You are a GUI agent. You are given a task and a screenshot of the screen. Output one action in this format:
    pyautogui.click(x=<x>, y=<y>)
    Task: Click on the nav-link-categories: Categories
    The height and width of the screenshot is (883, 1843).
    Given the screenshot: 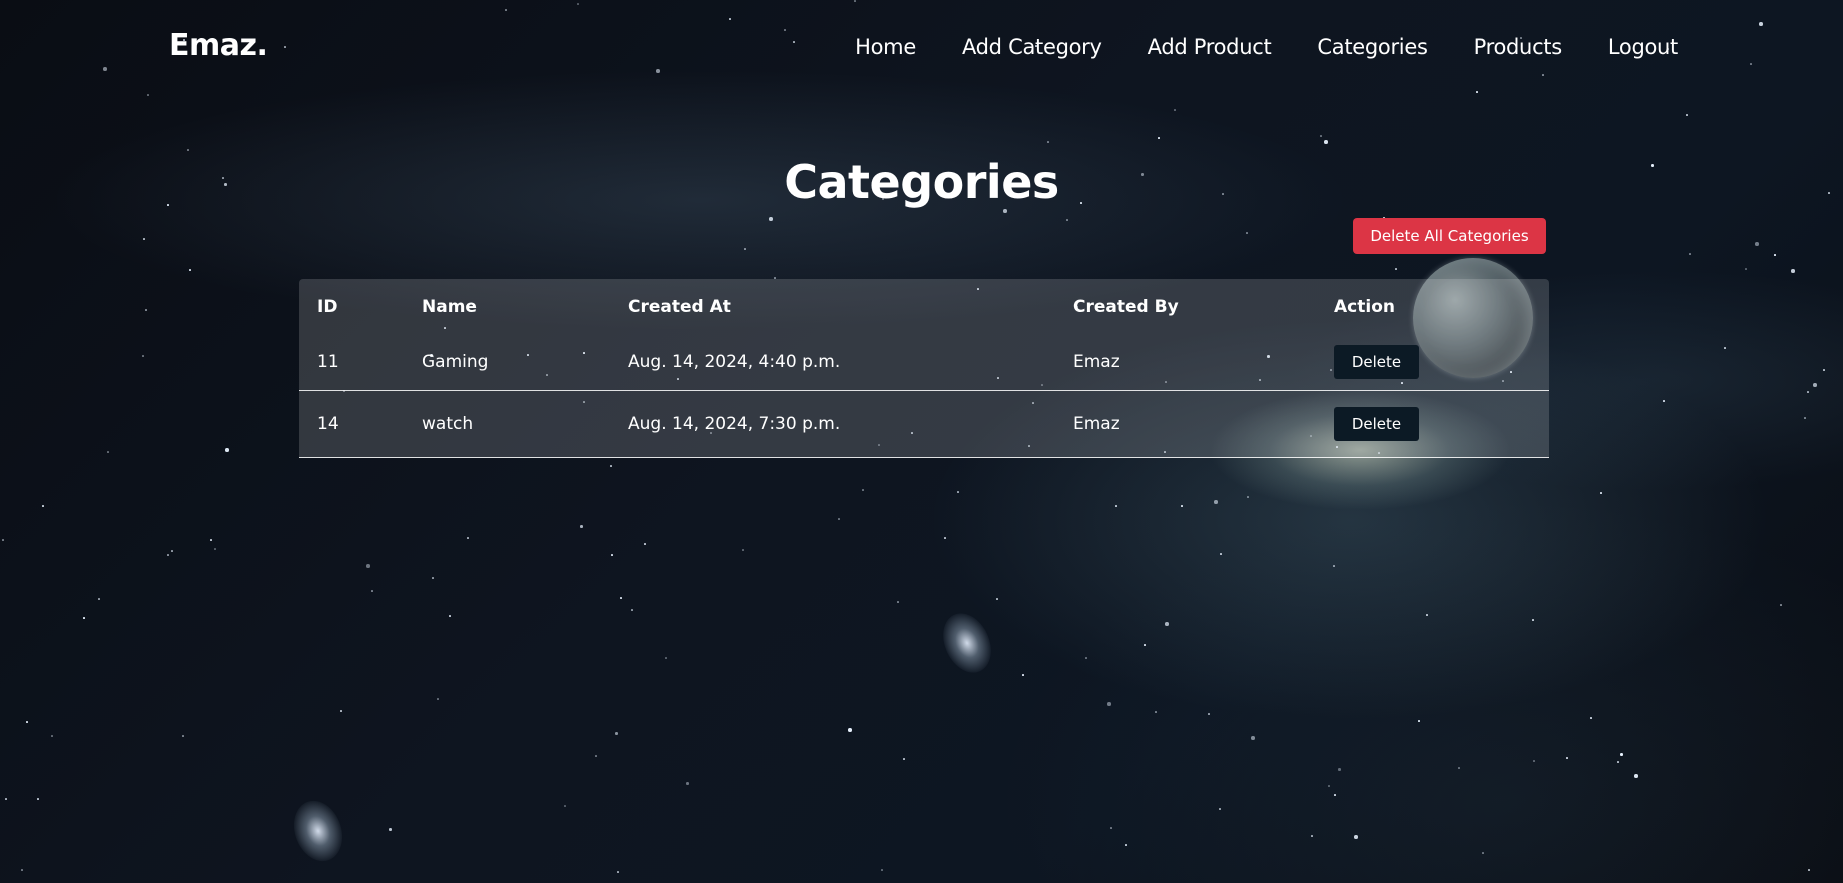 What is the action you would take?
    pyautogui.click(x=1372, y=47)
    